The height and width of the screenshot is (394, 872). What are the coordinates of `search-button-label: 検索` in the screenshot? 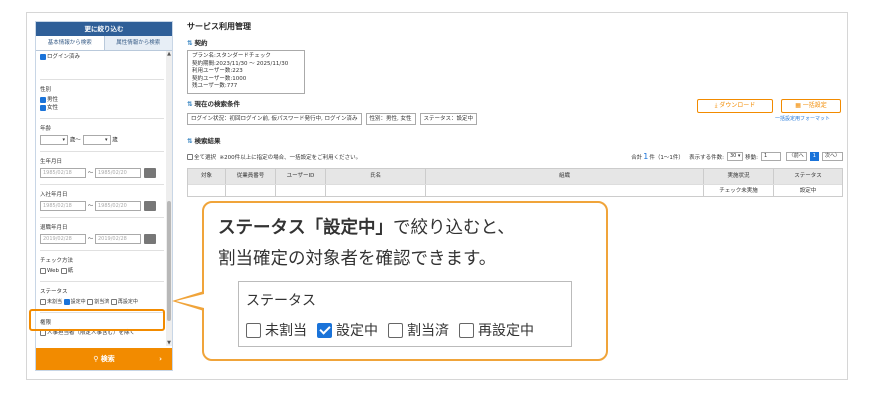 It's located at (107, 359).